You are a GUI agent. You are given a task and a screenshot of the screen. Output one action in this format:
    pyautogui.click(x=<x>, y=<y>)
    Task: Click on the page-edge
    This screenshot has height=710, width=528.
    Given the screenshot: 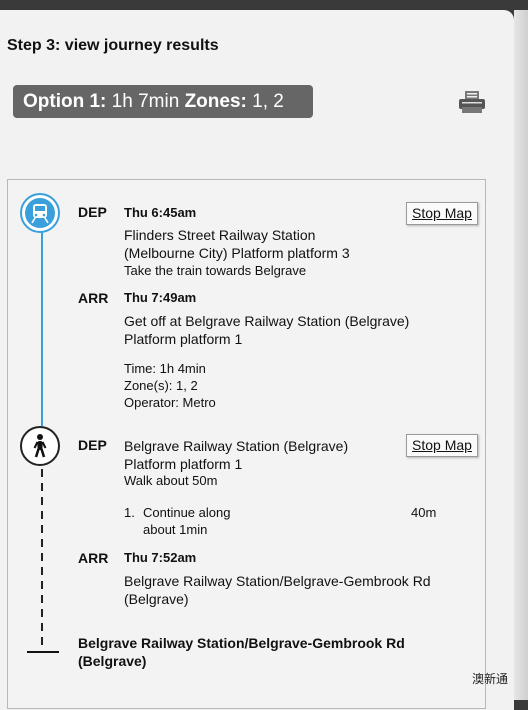 What is the action you would take?
    pyautogui.click(x=521, y=355)
    